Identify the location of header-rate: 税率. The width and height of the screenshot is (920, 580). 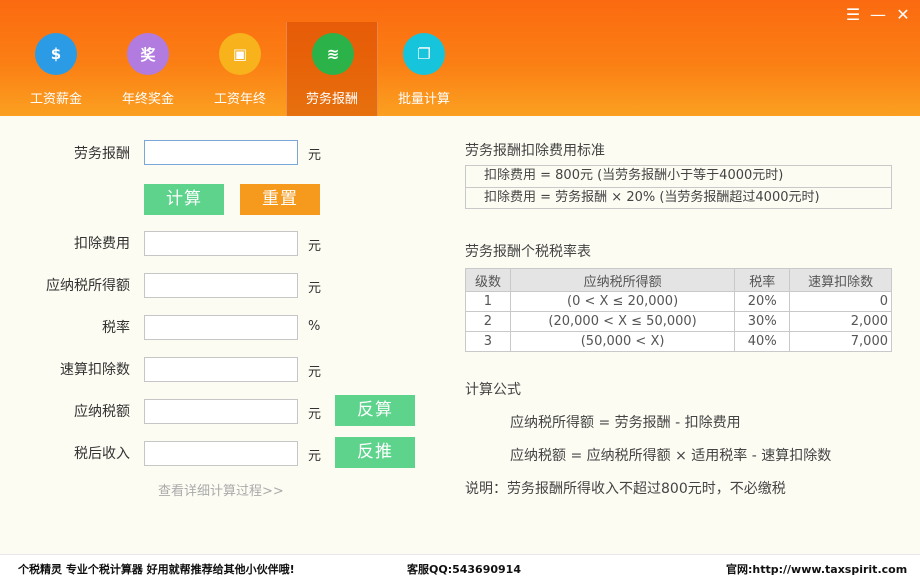
(762, 280).